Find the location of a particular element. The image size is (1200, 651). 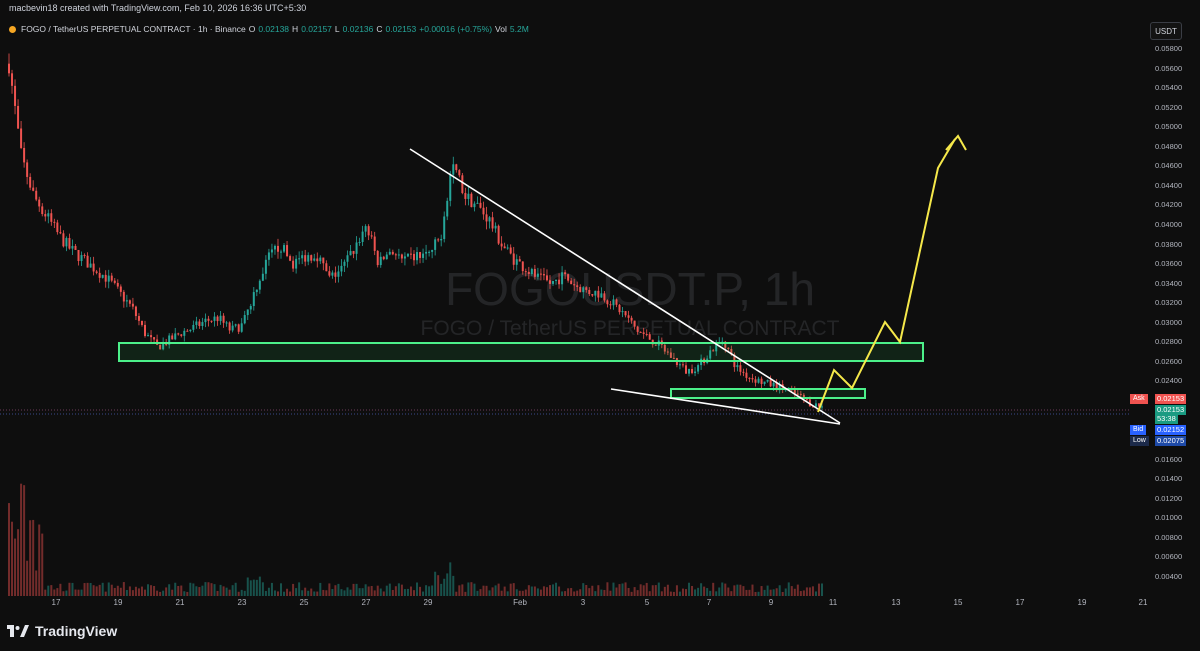

tradingview-brand: TradingView is located at coordinates (62, 631).